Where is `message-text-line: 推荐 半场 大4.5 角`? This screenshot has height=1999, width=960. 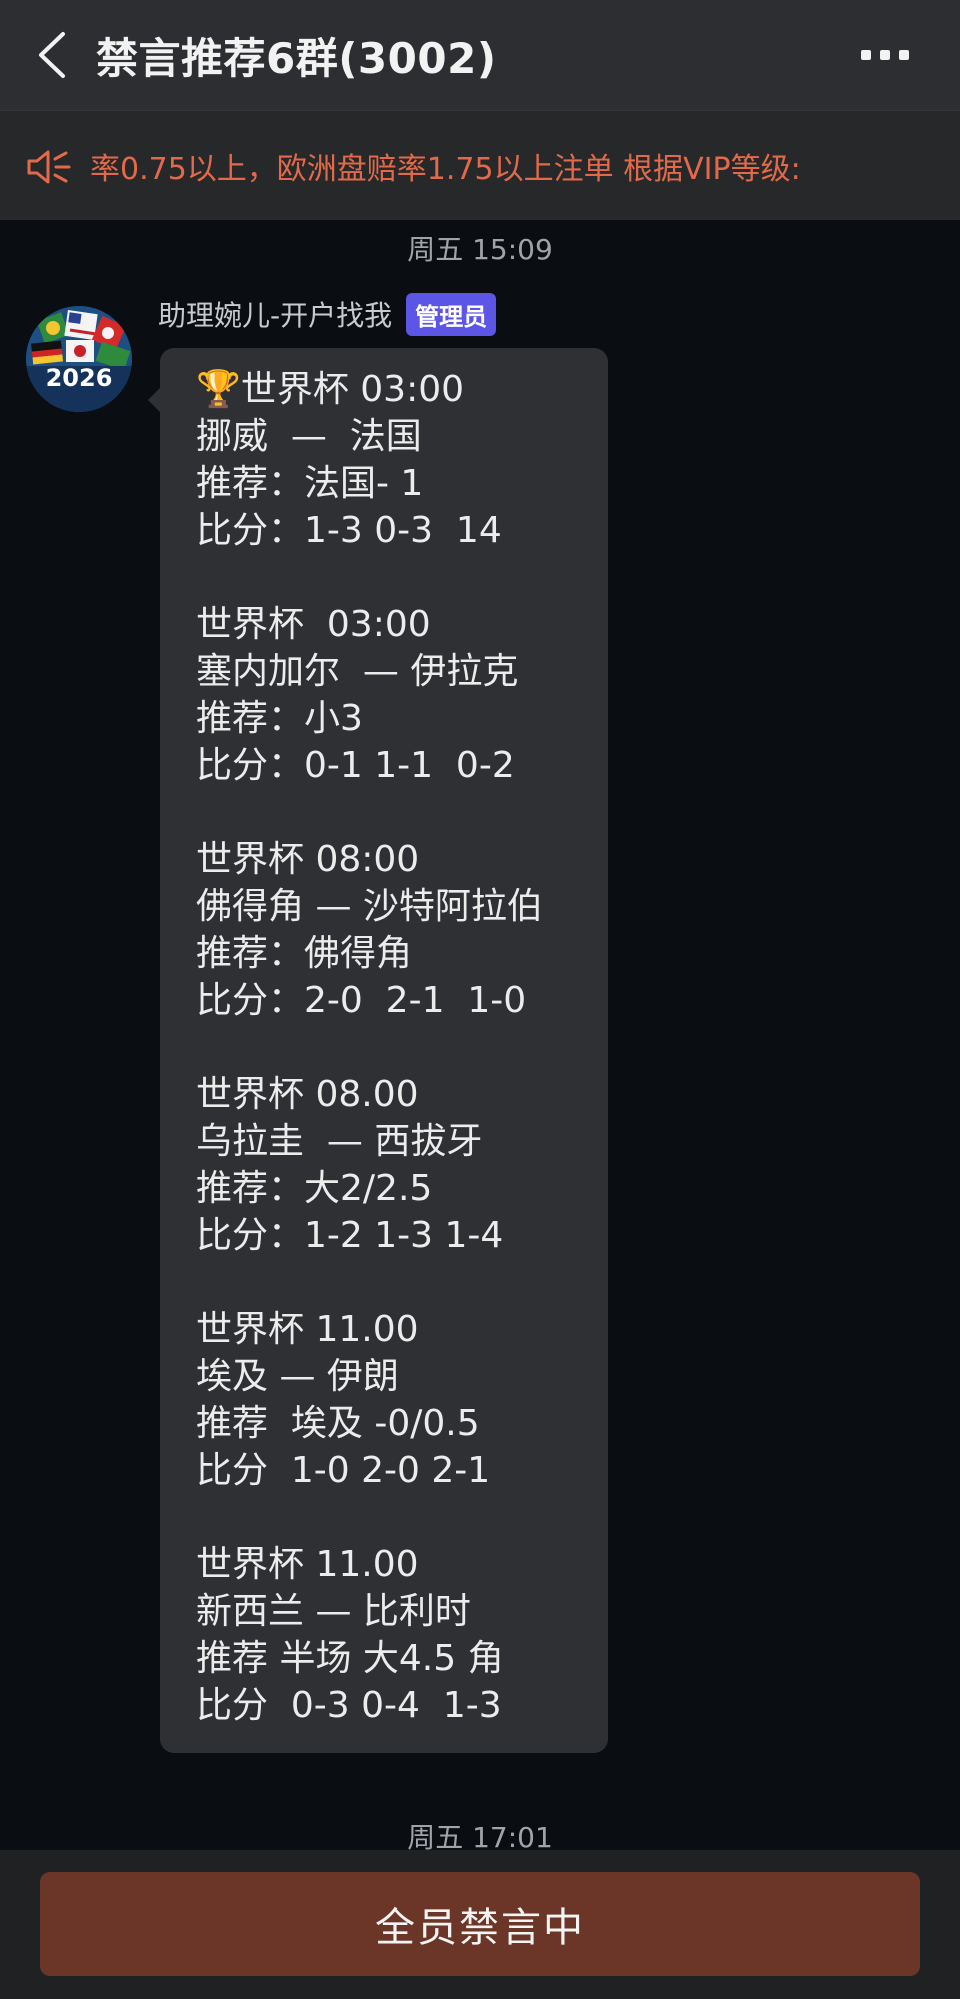
message-text-line: 推荐 半场 大4.5 角 is located at coordinates (350, 1658).